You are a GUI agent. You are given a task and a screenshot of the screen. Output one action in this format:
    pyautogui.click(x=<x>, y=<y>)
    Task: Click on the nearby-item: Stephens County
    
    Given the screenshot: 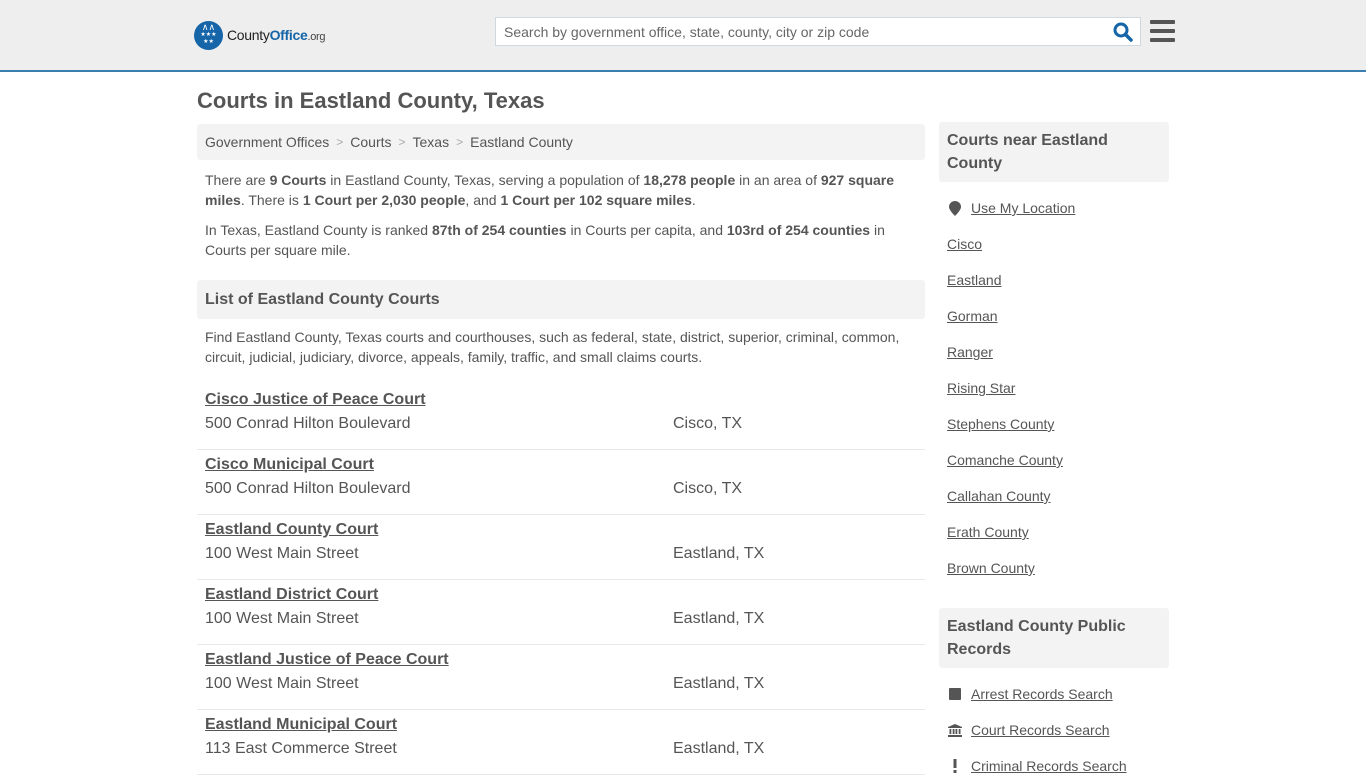 What is the action you would take?
    pyautogui.click(x=1054, y=424)
    